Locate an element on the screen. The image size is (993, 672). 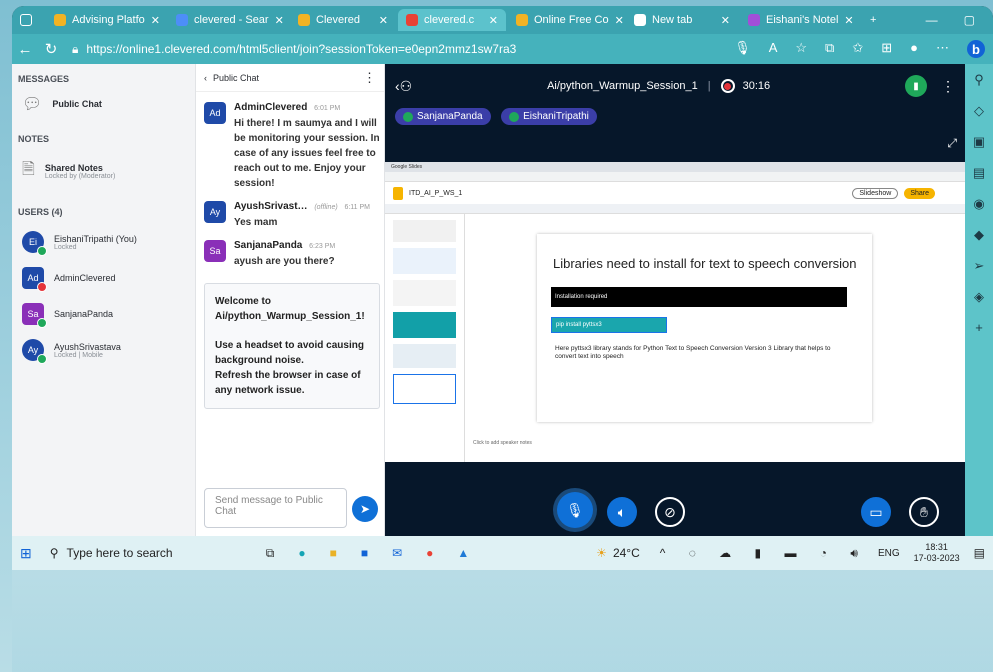
tab-actions is located at coordinates (28, 20).